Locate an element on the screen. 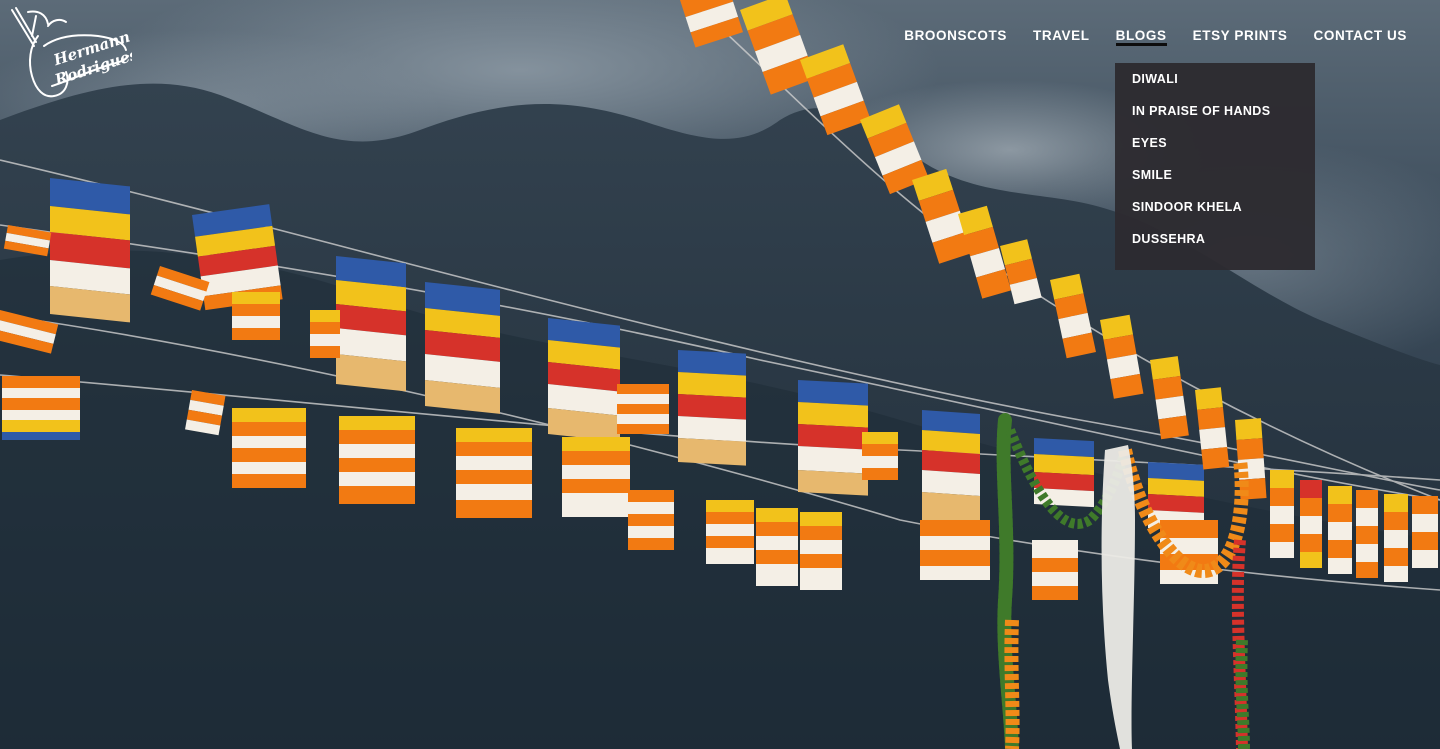 This screenshot has width=1440, height=749. dropdown-item-dussehra: DUSSEHRA is located at coordinates (1215, 246).